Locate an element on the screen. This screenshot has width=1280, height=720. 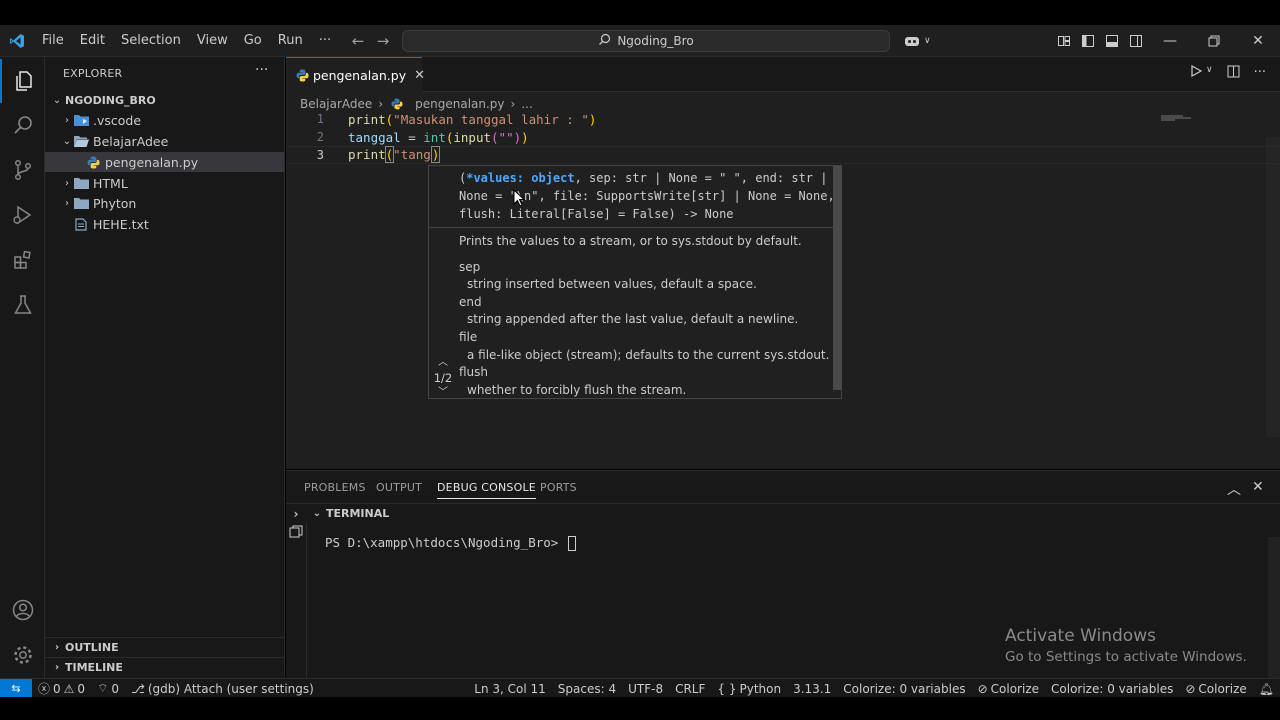
popup-scrollbar is located at coordinates (837, 278).